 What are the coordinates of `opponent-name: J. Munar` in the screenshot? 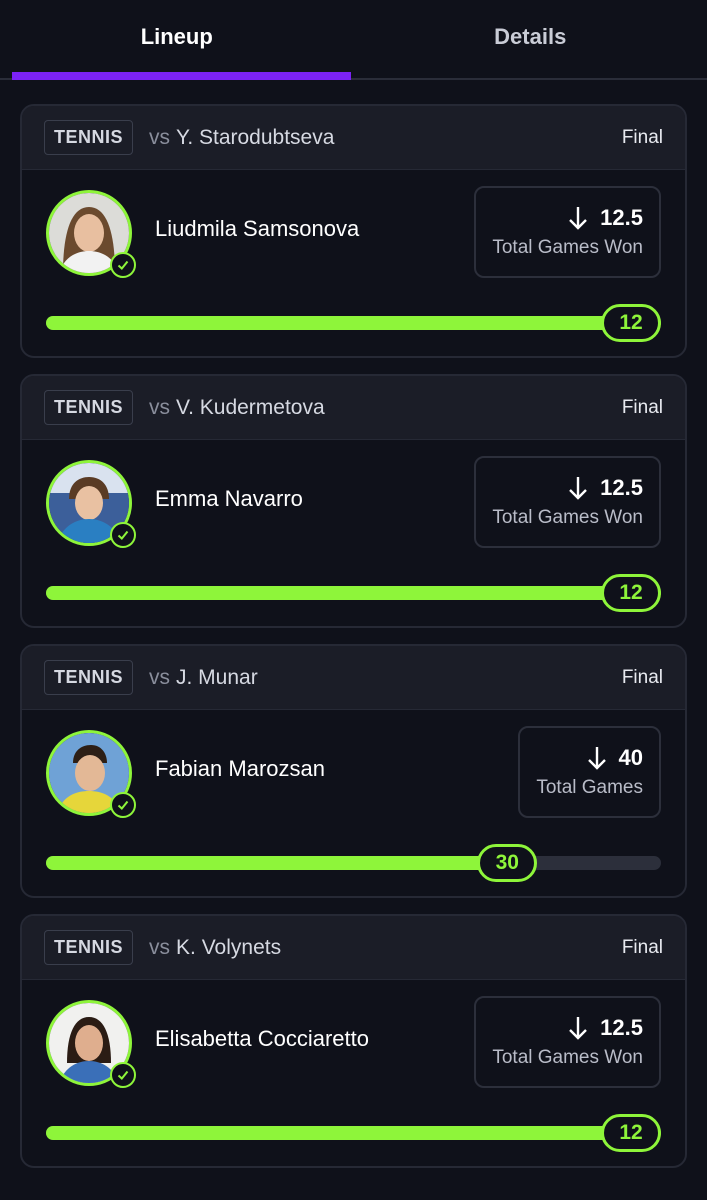 It's located at (217, 677).